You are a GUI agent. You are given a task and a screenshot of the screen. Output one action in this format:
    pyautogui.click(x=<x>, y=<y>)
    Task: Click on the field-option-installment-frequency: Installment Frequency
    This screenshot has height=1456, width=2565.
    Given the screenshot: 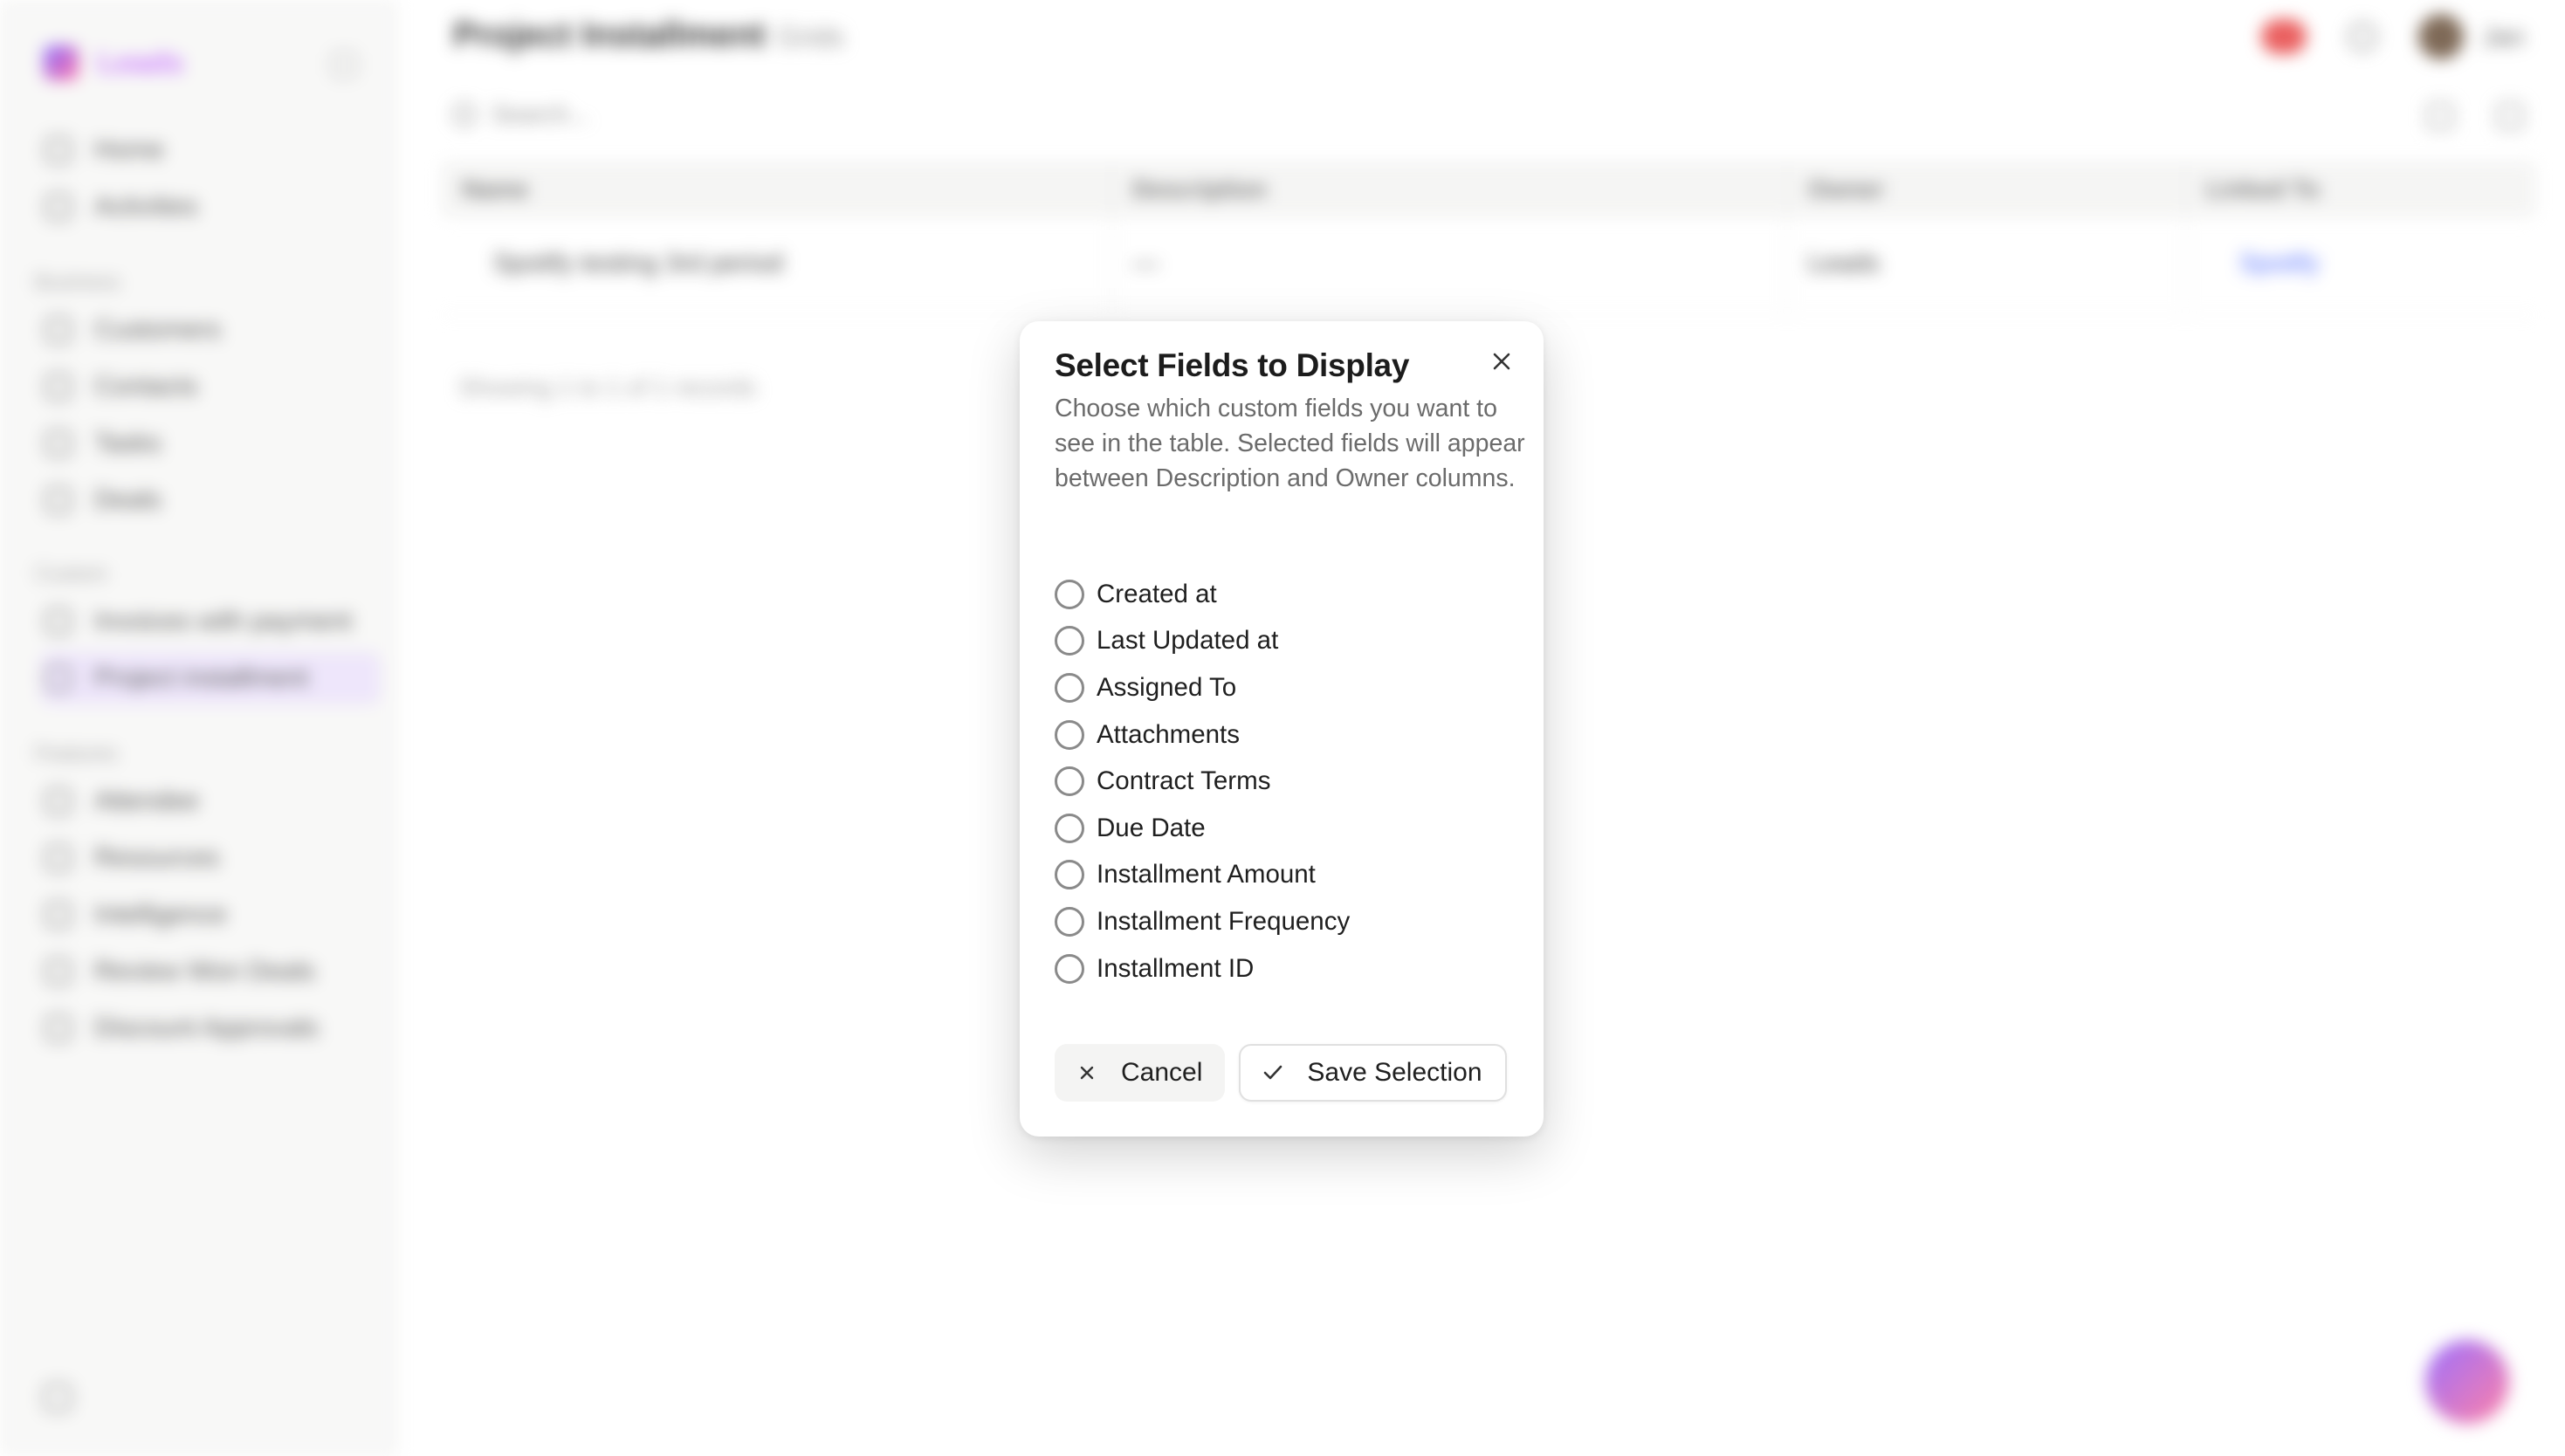 What is the action you would take?
    pyautogui.click(x=1290, y=921)
    